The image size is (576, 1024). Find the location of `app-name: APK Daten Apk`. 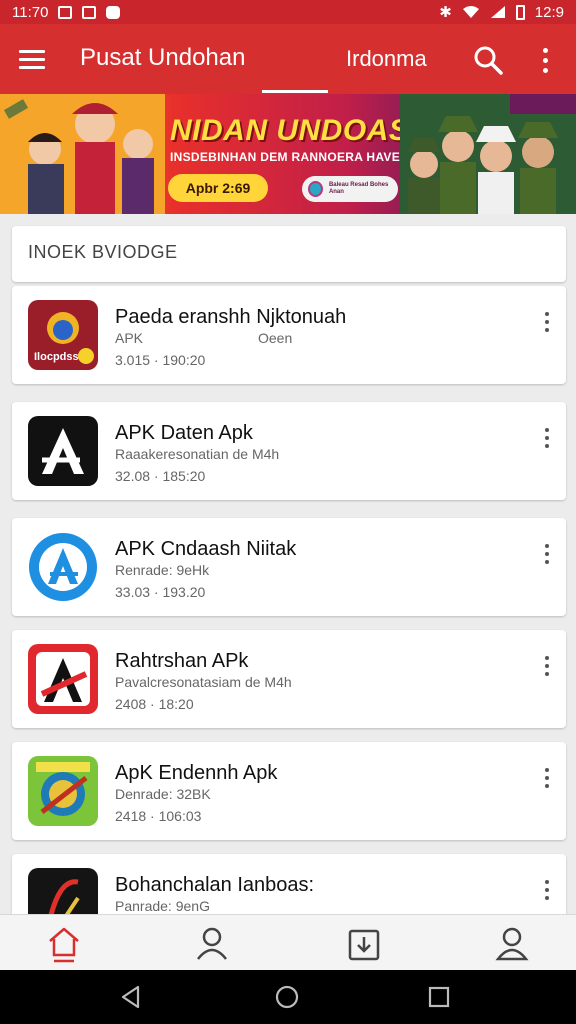

app-name: APK Daten Apk is located at coordinates (184, 433).